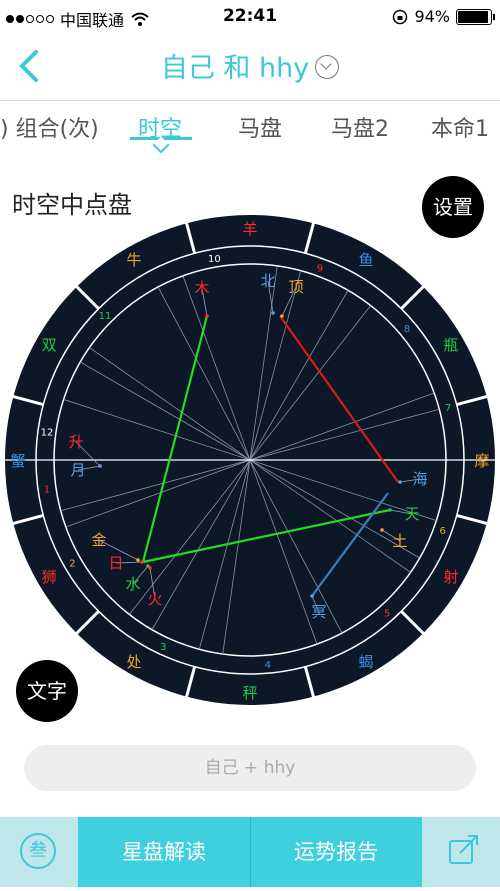  What do you see at coordinates (105, 316) in the screenshot?
I see `house-number: 11` at bounding box center [105, 316].